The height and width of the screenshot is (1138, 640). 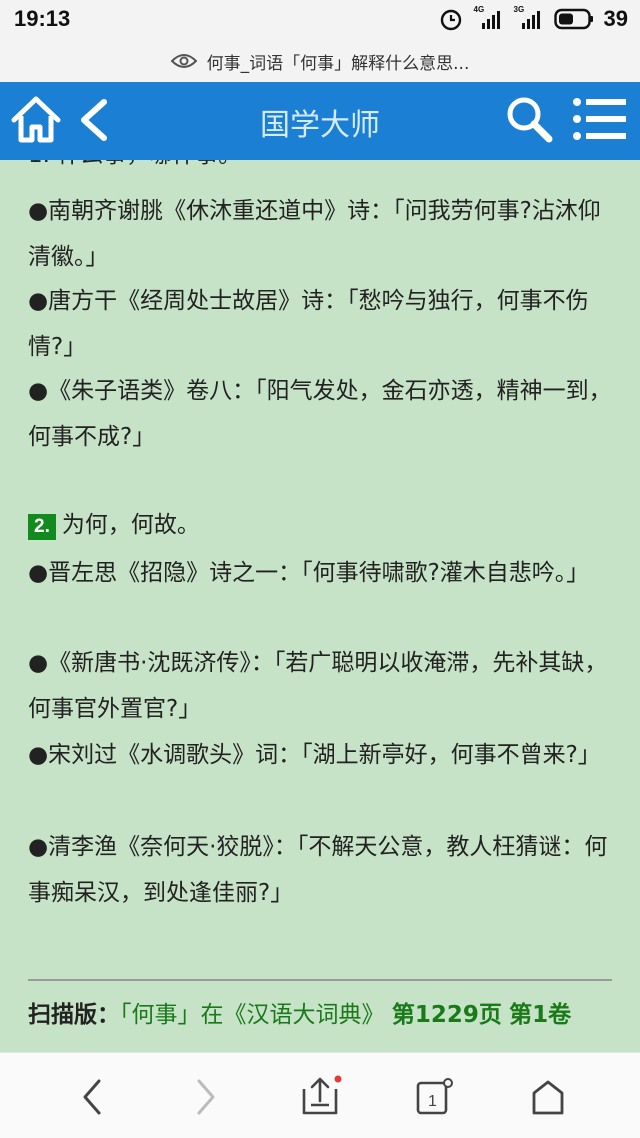 What do you see at coordinates (308, 324) in the screenshot?
I see `quote-2: ●唐方干《经周处士故居》诗：「愁吟与独行，何事不伤情?」` at bounding box center [308, 324].